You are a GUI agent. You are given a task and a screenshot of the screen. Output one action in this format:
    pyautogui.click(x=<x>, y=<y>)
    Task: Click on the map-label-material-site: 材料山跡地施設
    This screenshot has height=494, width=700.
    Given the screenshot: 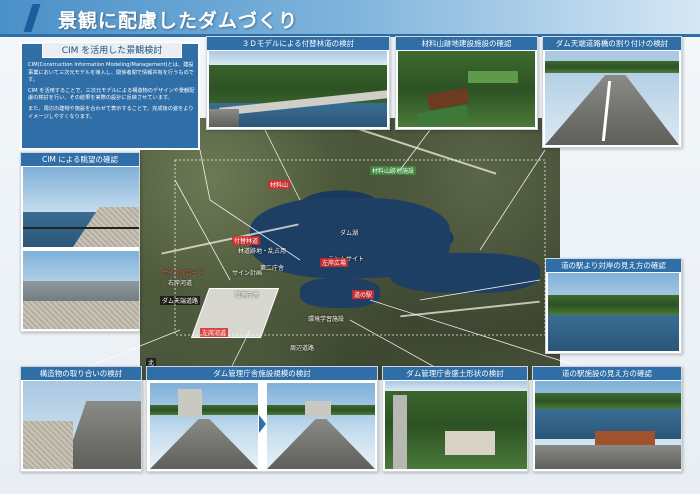 What is the action you would take?
    pyautogui.click(x=393, y=170)
    